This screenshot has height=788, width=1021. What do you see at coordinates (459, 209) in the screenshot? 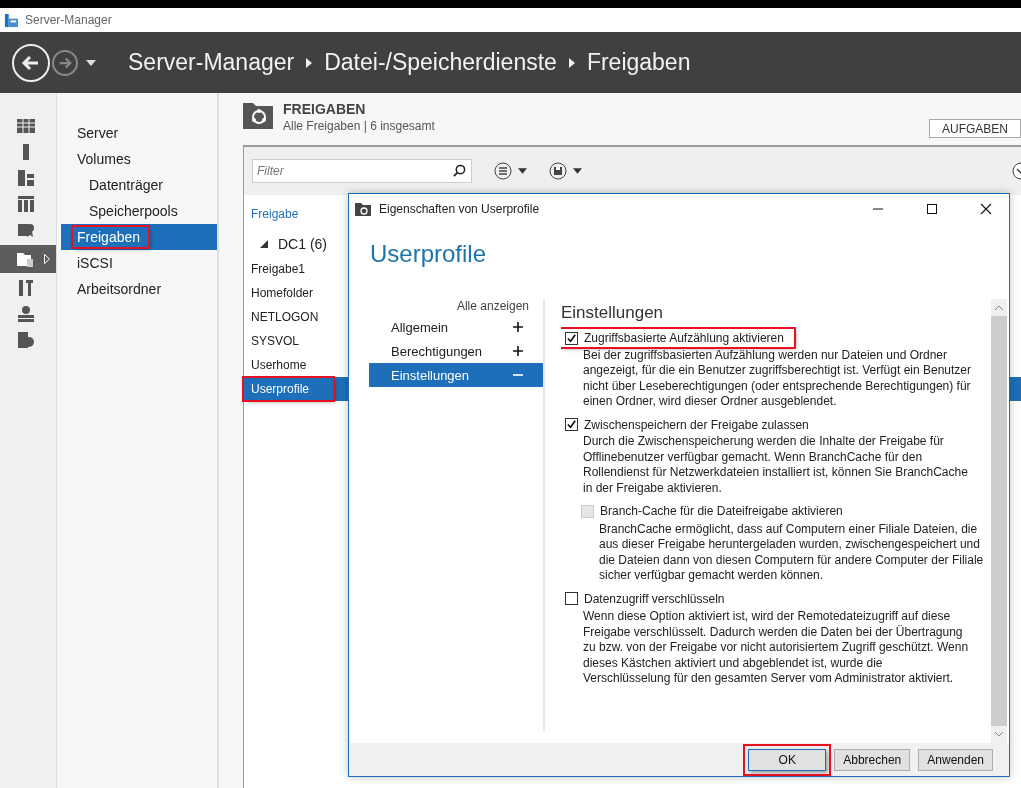
I see `dialog-title: Eigenschaften von Userprofile` at bounding box center [459, 209].